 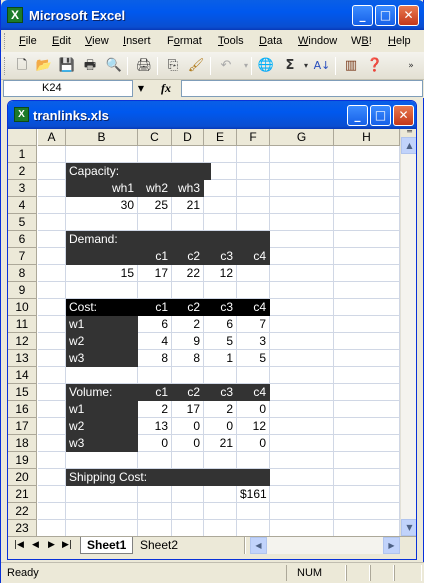 What do you see at coordinates (102, 205) in the screenshot?
I see `capacity-value: 30` at bounding box center [102, 205].